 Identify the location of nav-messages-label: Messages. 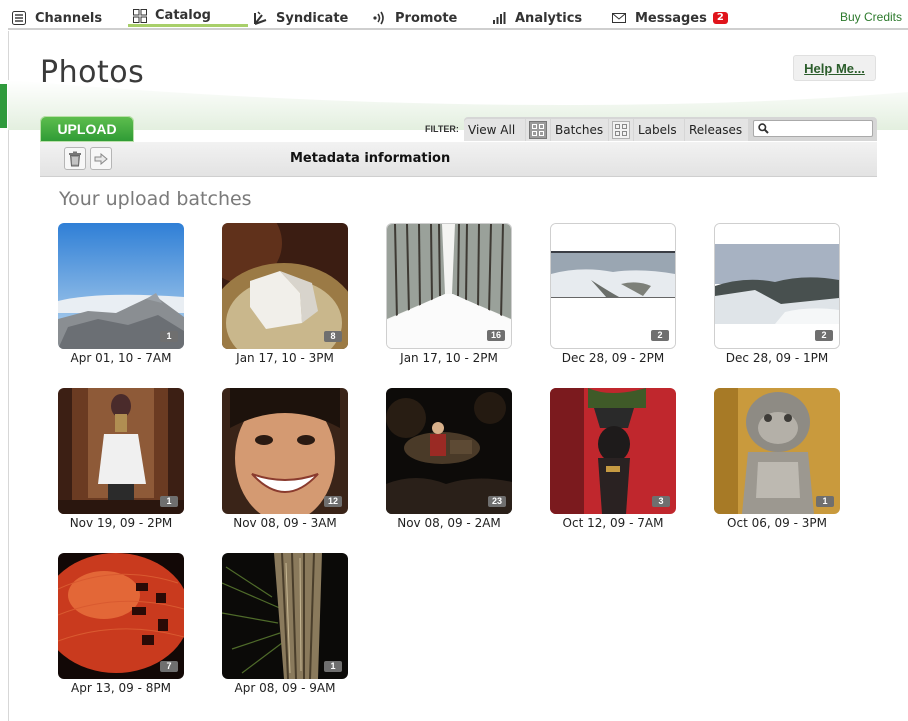
(671, 18).